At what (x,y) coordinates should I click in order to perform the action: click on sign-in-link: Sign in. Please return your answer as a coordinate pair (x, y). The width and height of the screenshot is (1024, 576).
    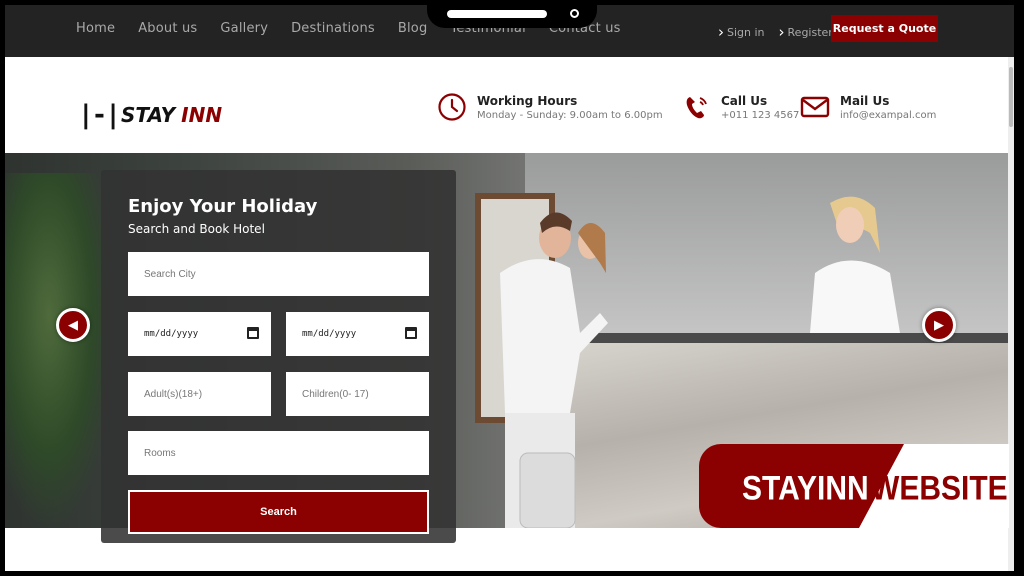
    Looking at the image, I should click on (741, 31).